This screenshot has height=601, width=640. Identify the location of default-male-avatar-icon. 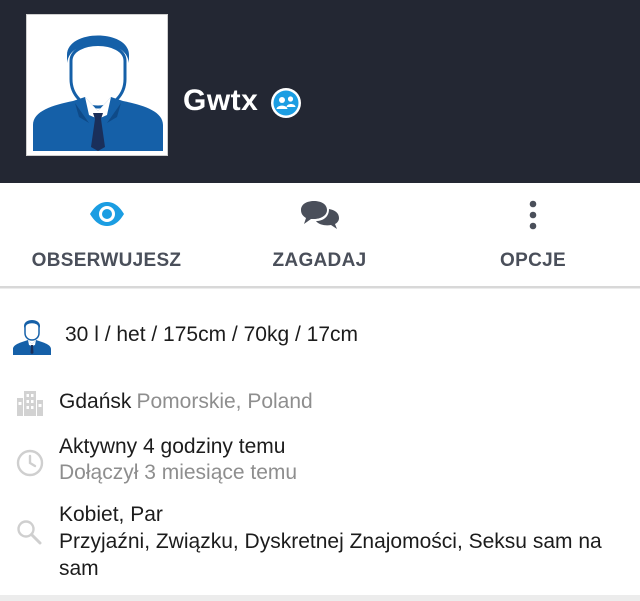
(97, 85).